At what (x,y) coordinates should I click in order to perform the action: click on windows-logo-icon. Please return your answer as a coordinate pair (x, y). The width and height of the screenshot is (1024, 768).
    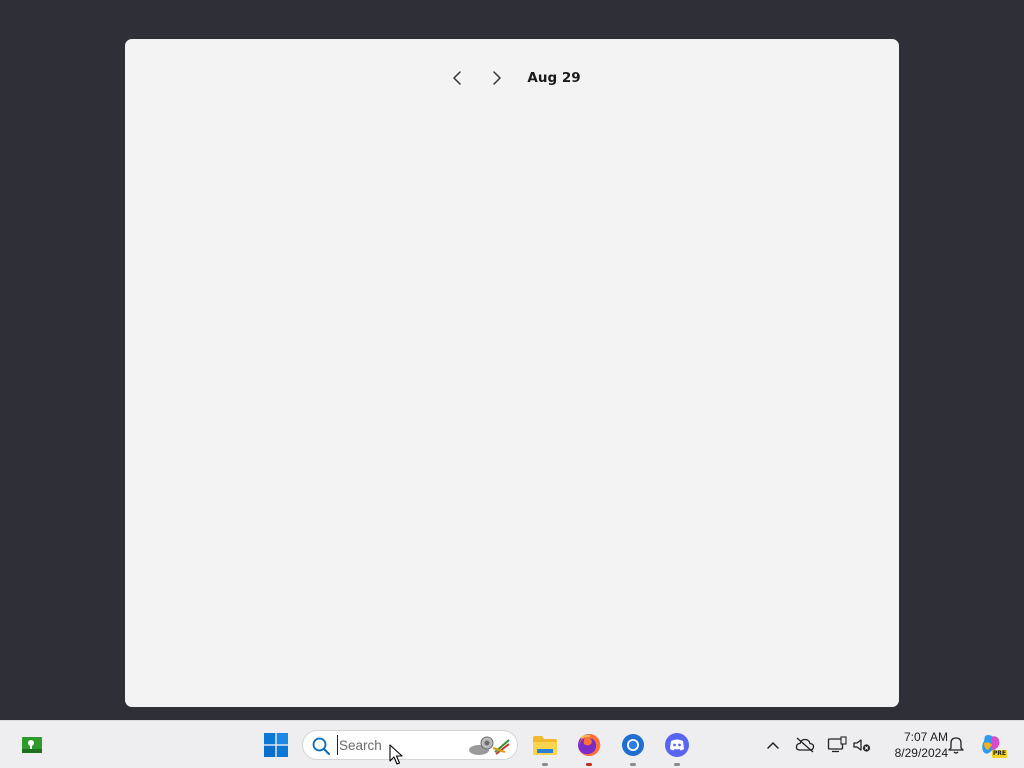
    Looking at the image, I should click on (276, 745).